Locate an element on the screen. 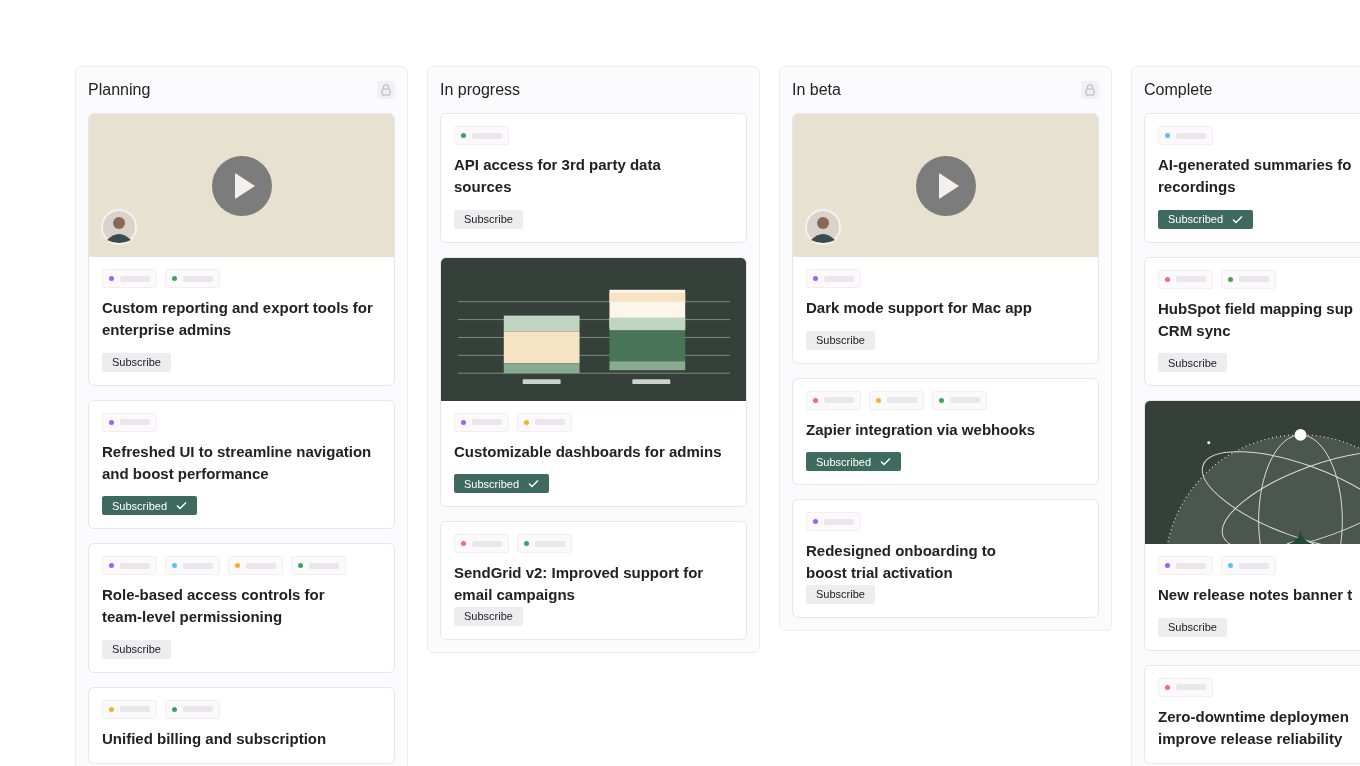 Image resolution: width=1360 pixels, height=766 pixels. feature-card: API access for 3rd party data sources Subscribe is located at coordinates (593, 178).